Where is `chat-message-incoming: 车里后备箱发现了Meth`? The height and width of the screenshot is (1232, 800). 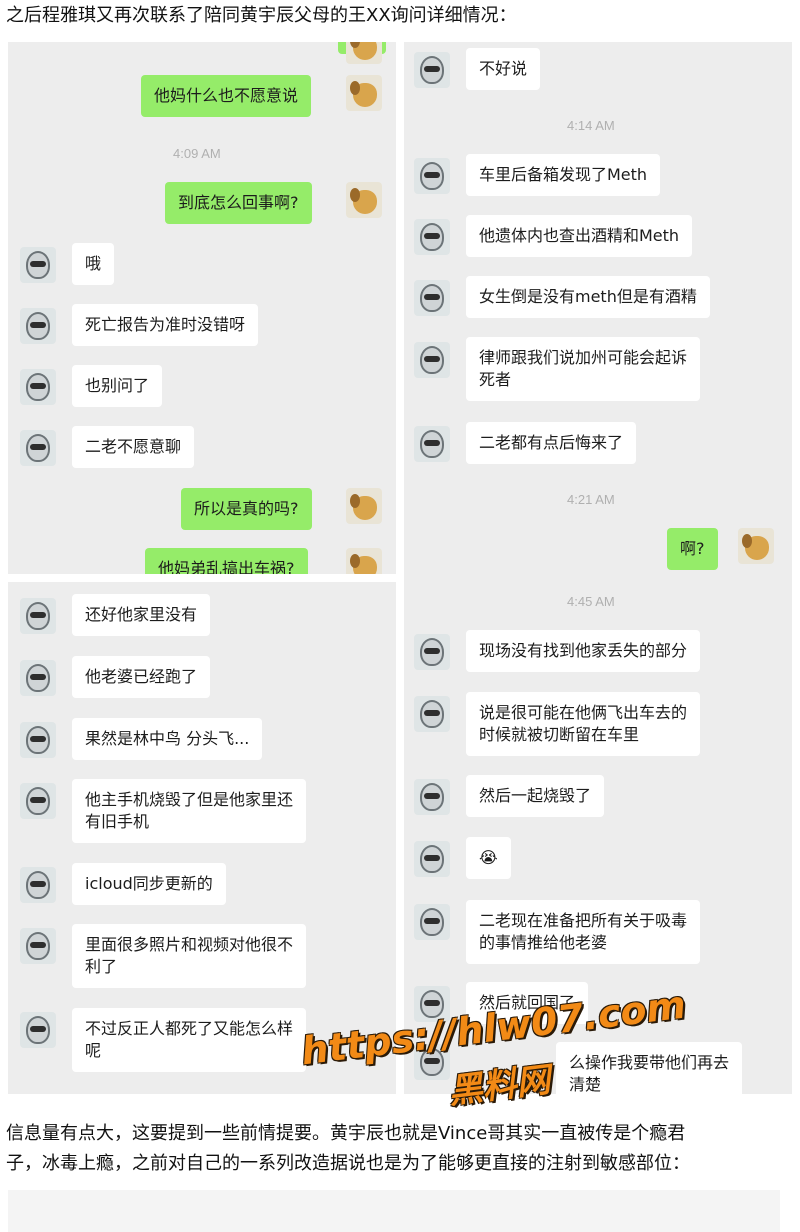
chat-message-incoming: 车里后备箱发现了Meth is located at coordinates (563, 175).